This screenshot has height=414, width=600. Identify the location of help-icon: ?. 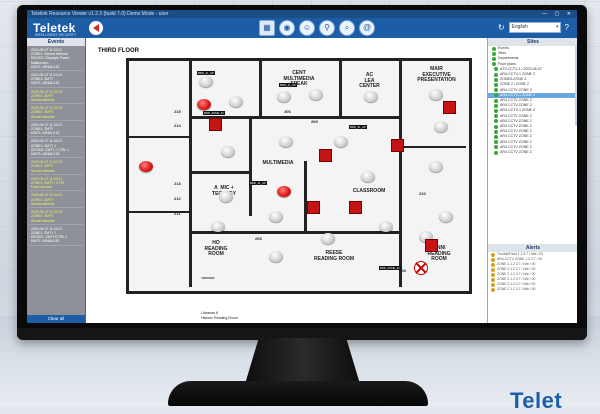
(567, 27).